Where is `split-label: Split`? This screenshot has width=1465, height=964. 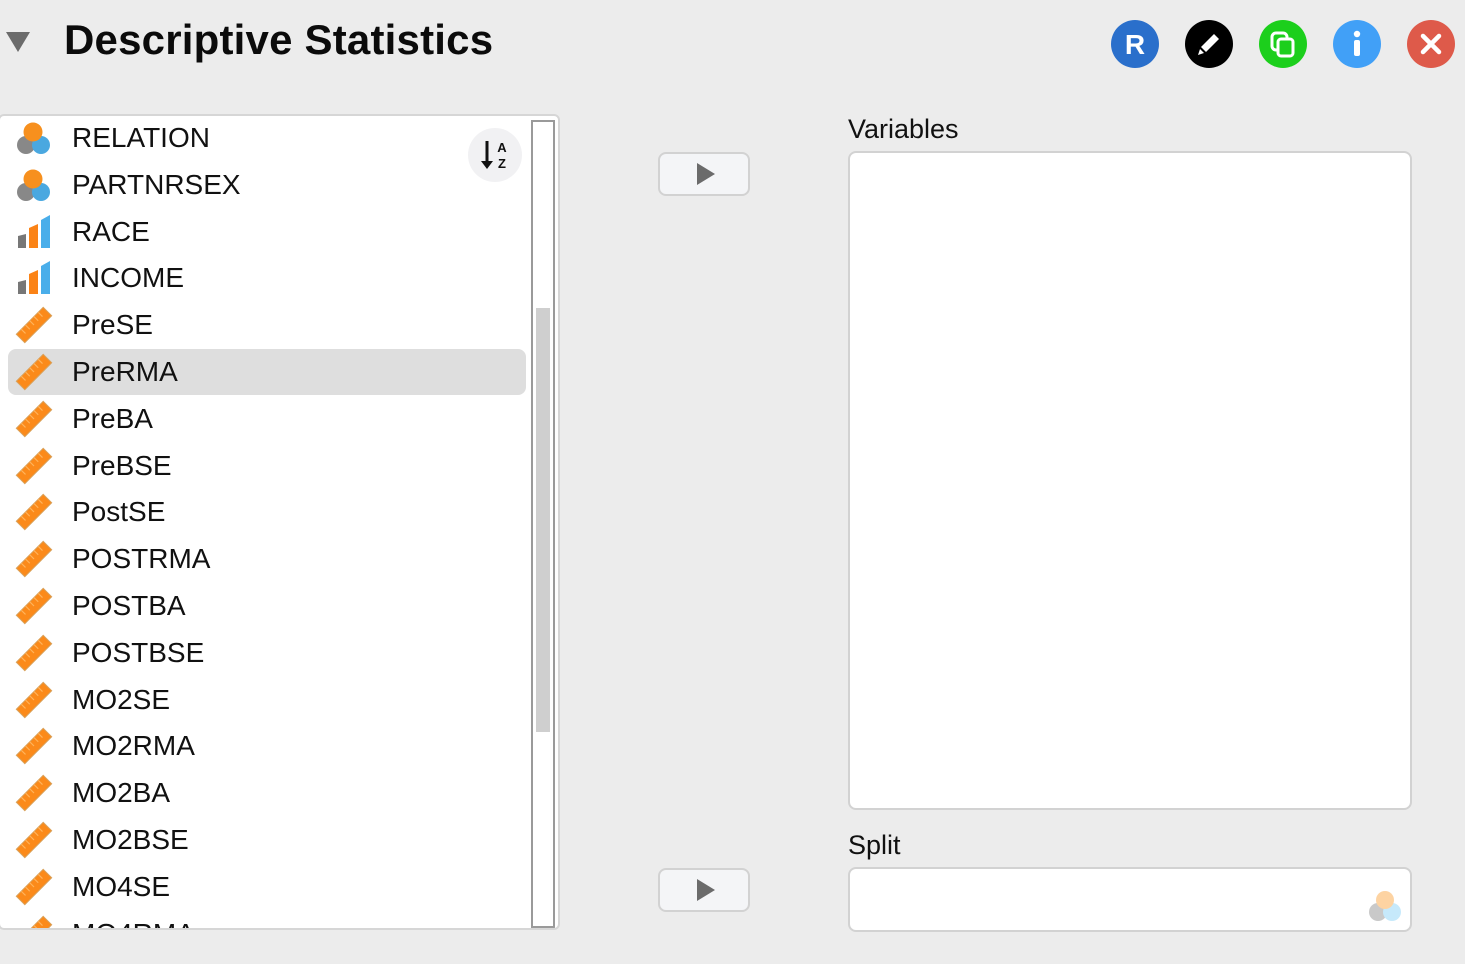 split-label: Split is located at coordinates (874, 845).